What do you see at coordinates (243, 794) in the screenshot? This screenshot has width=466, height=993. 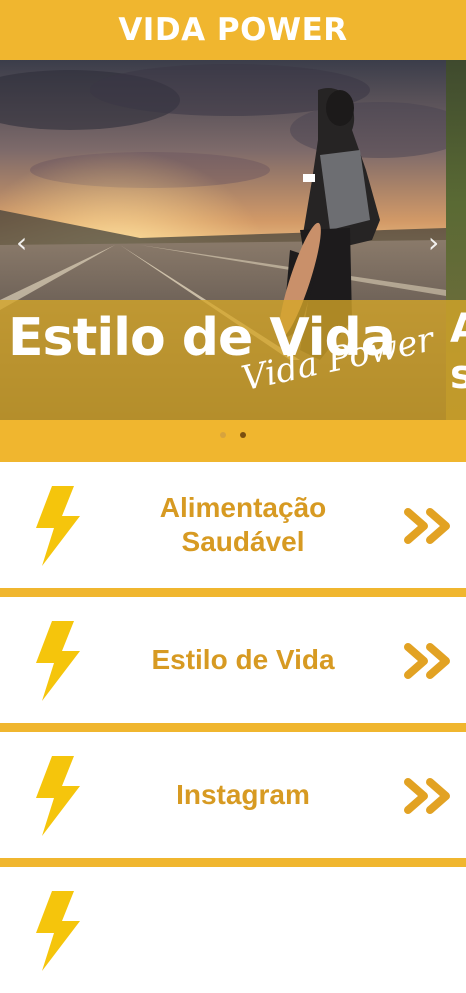 I see `menu-item-label: Instagram` at bounding box center [243, 794].